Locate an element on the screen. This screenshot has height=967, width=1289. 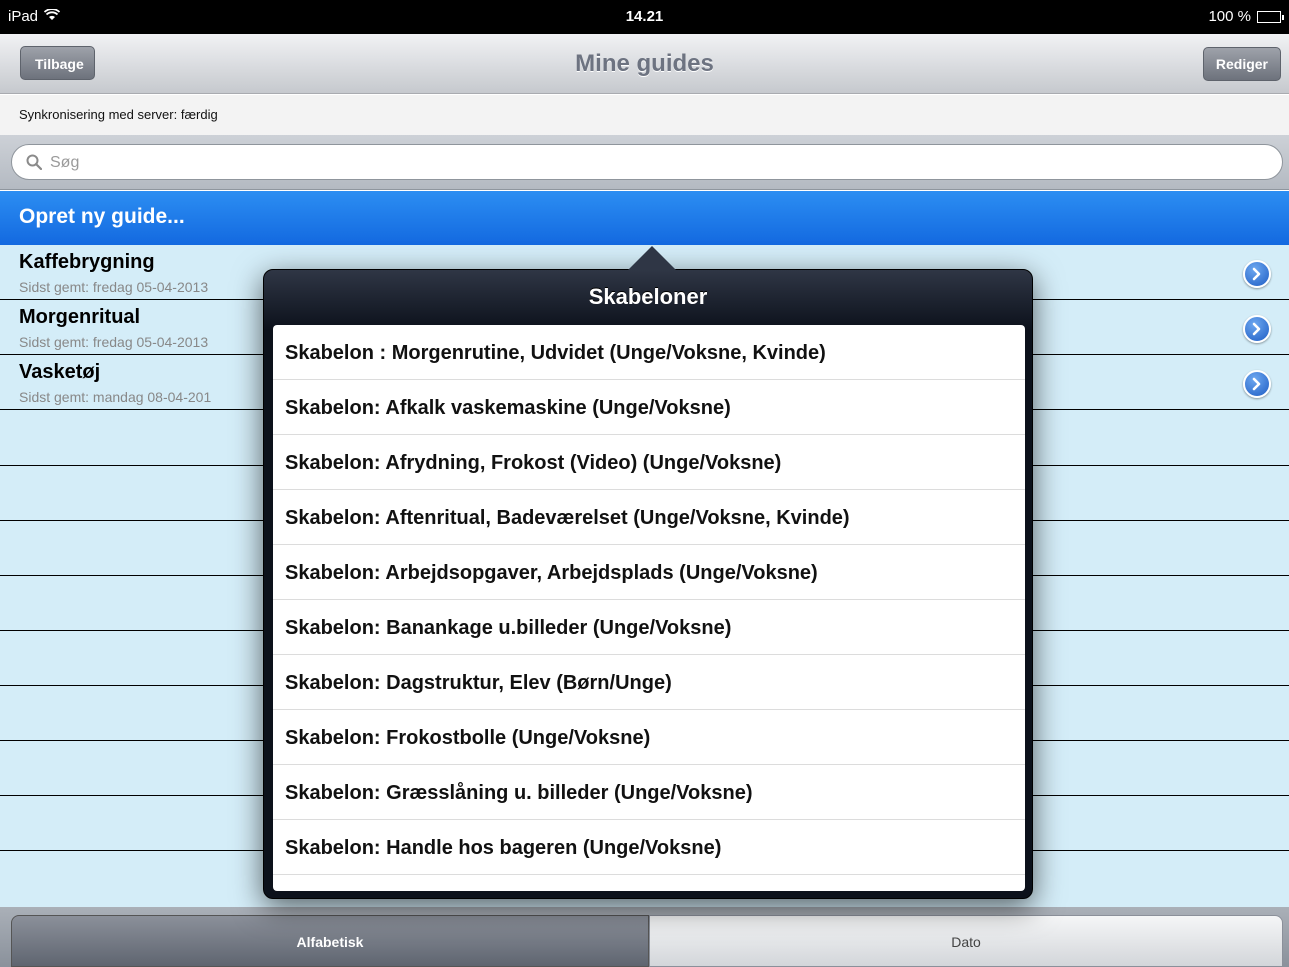
sort-date-tab: Dato is located at coordinates (966, 941).